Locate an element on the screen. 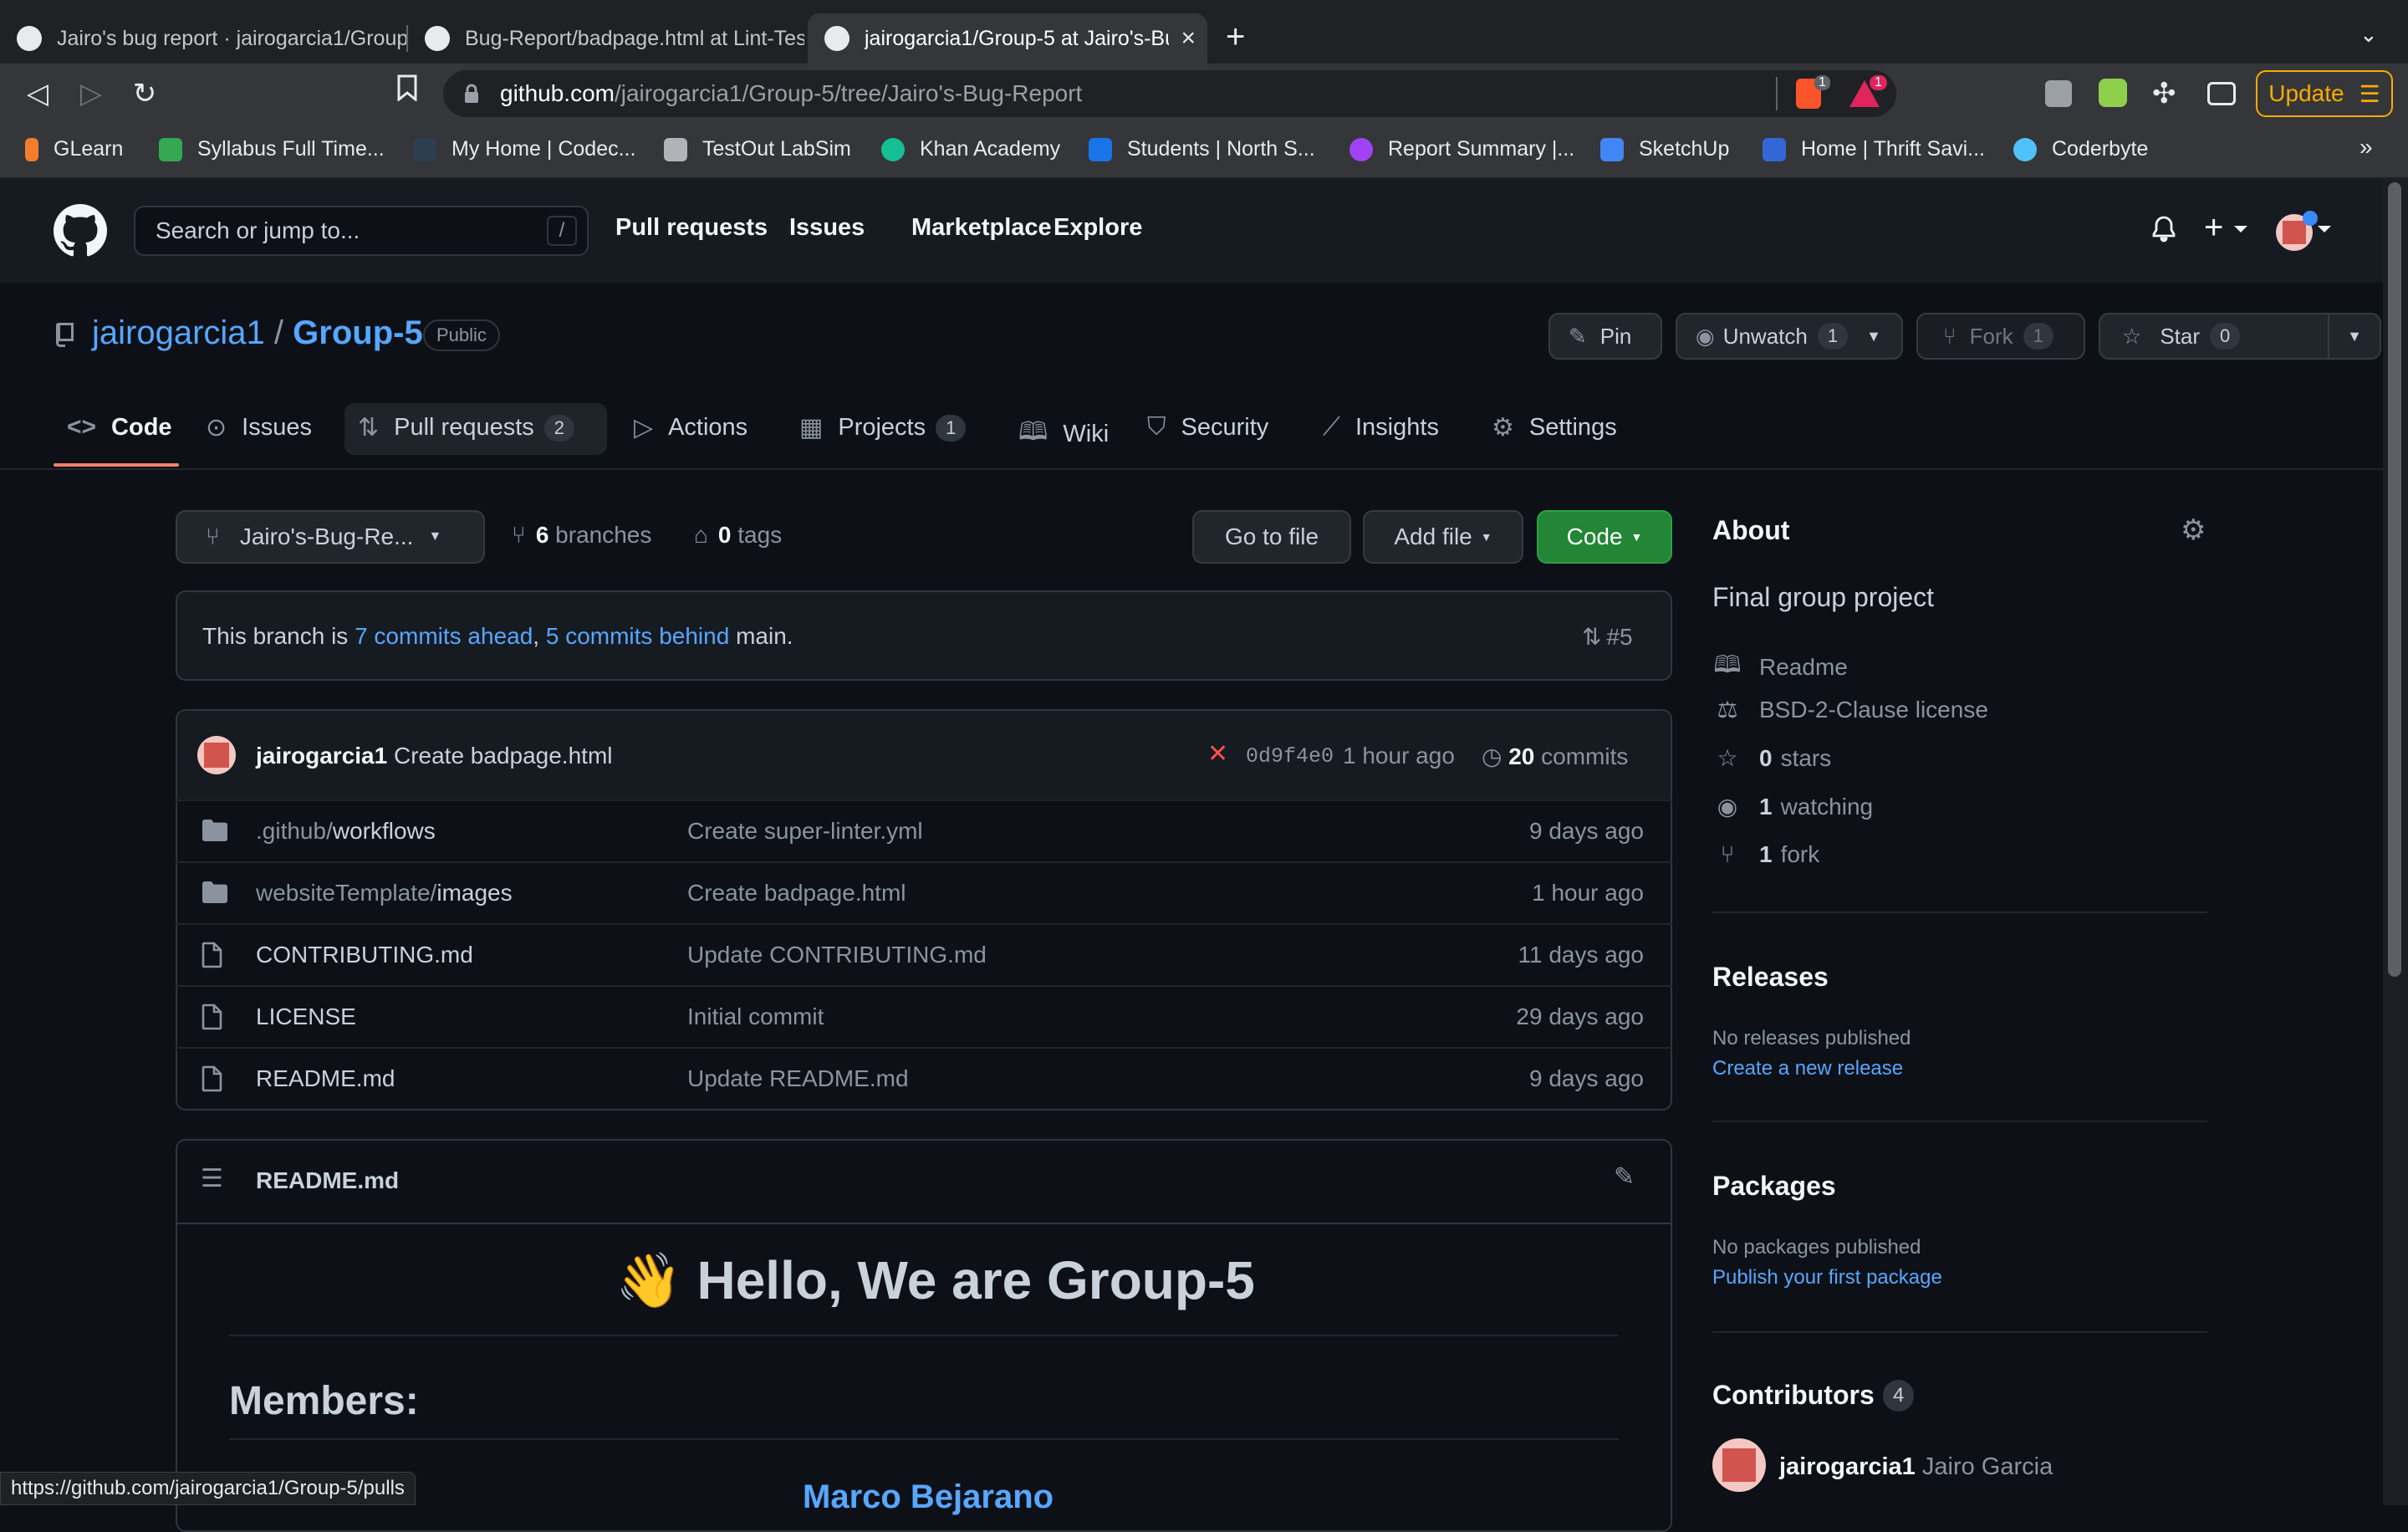 This screenshot has height=1532, width=2408. go-to-file-button: Go to file is located at coordinates (1271, 537).